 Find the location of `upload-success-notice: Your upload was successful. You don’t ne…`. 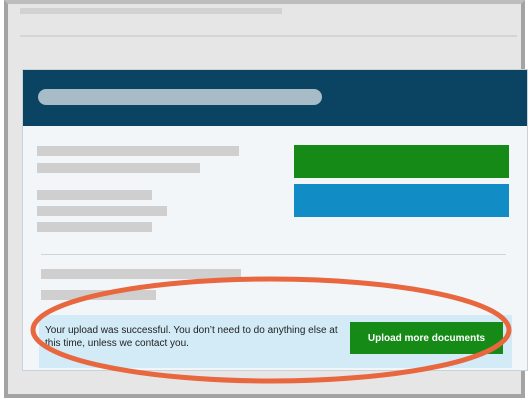

upload-success-notice: Your upload was successful. You don’t ne… is located at coordinates (275, 341).